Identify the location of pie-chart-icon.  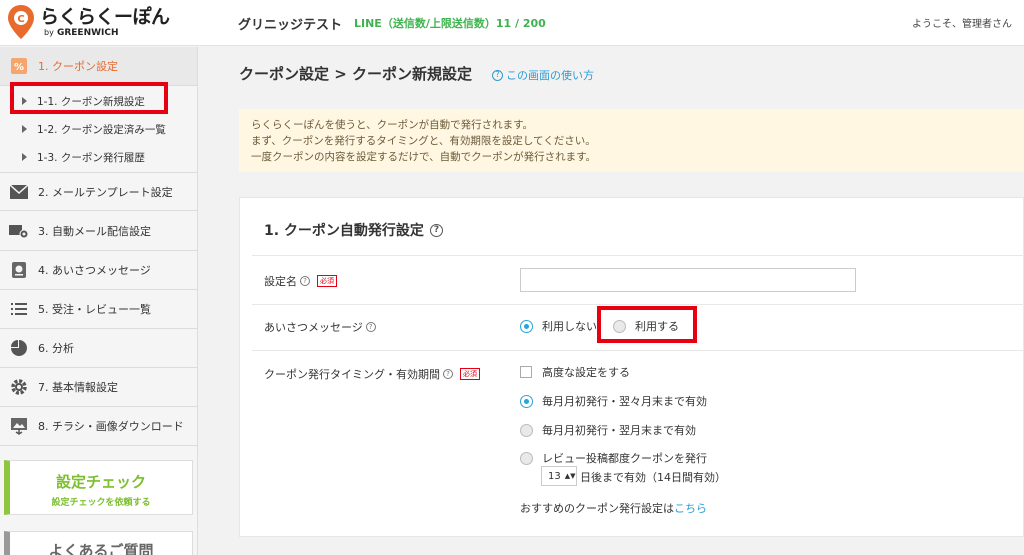
(19, 348).